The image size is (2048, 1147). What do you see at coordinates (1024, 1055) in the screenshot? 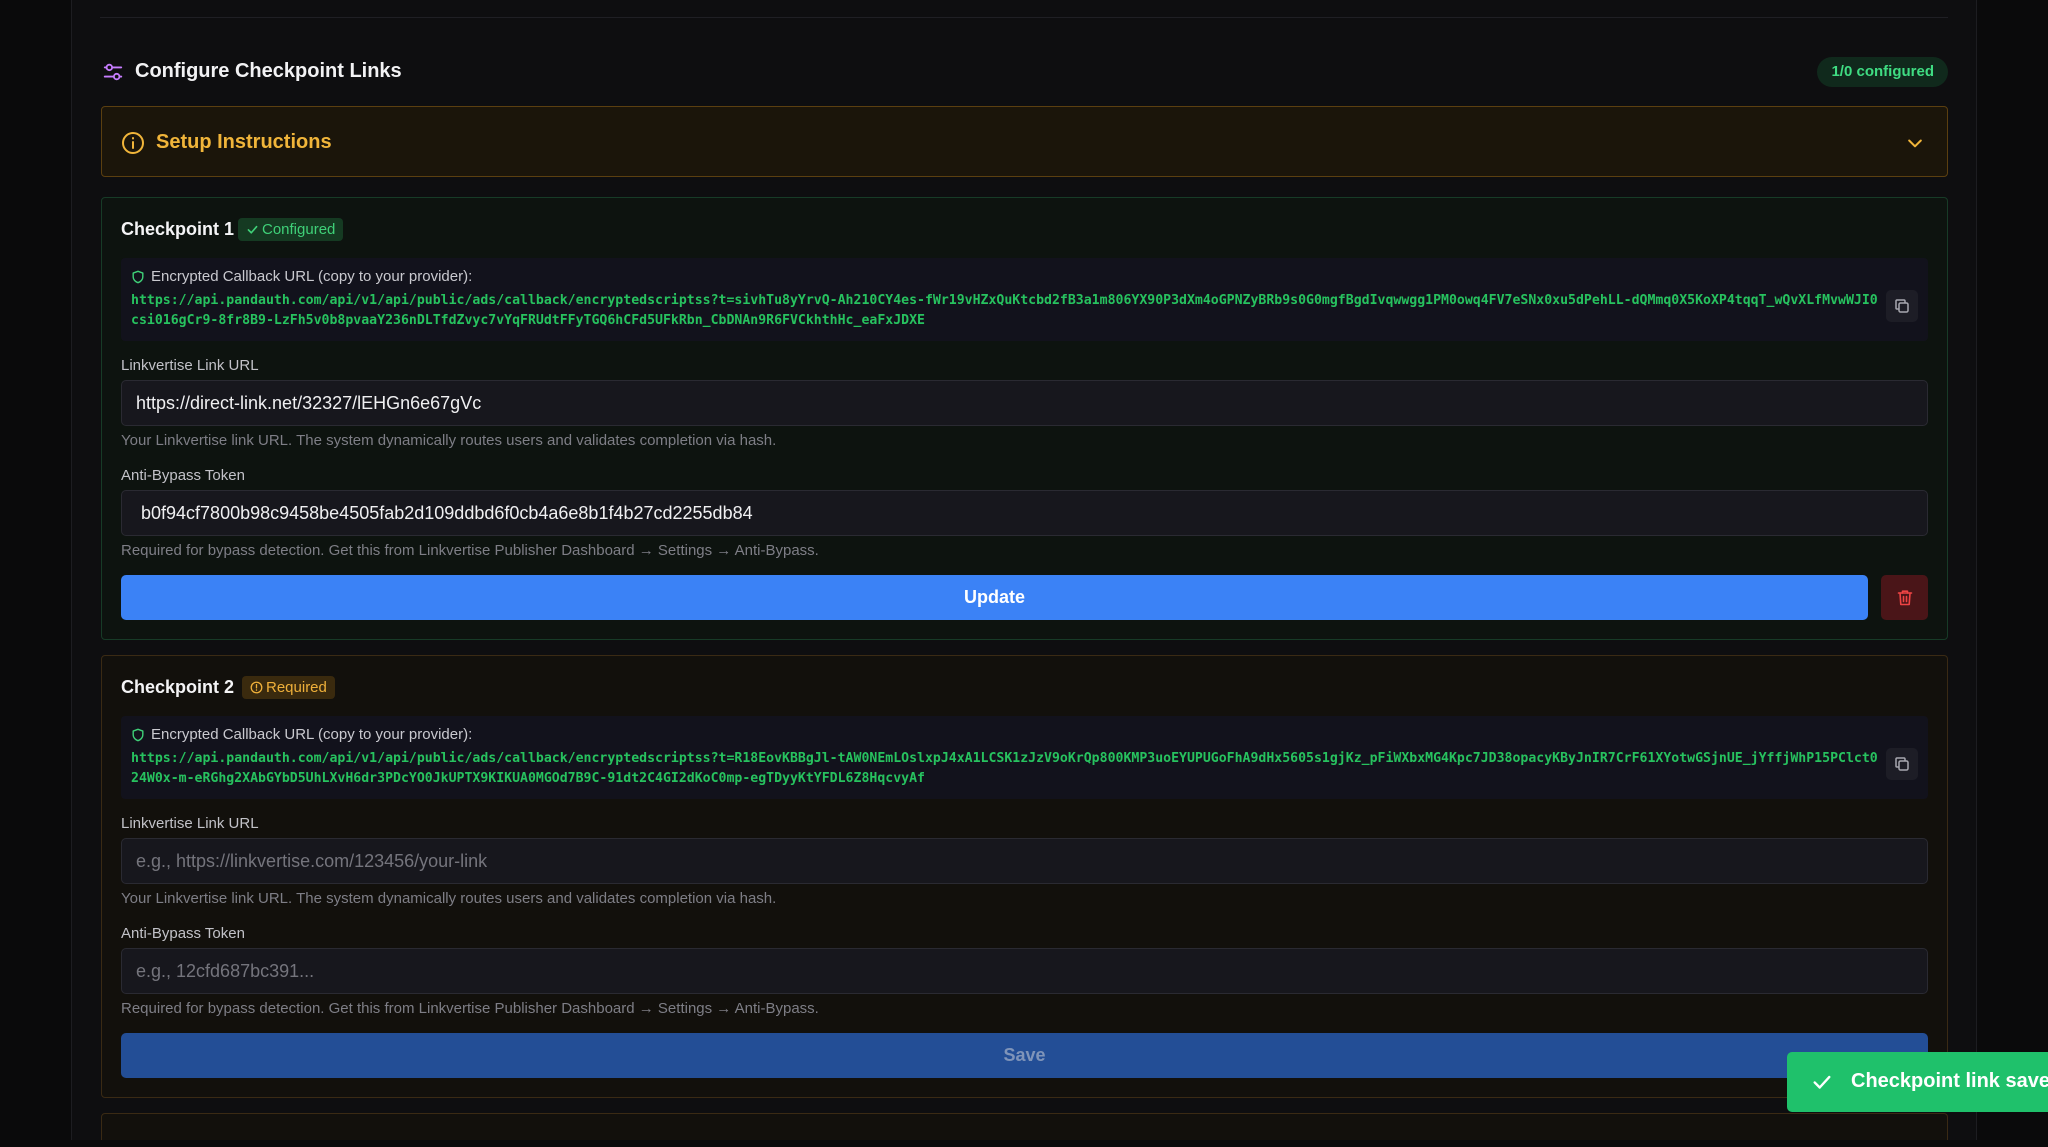
I see `save-button: Save` at bounding box center [1024, 1055].